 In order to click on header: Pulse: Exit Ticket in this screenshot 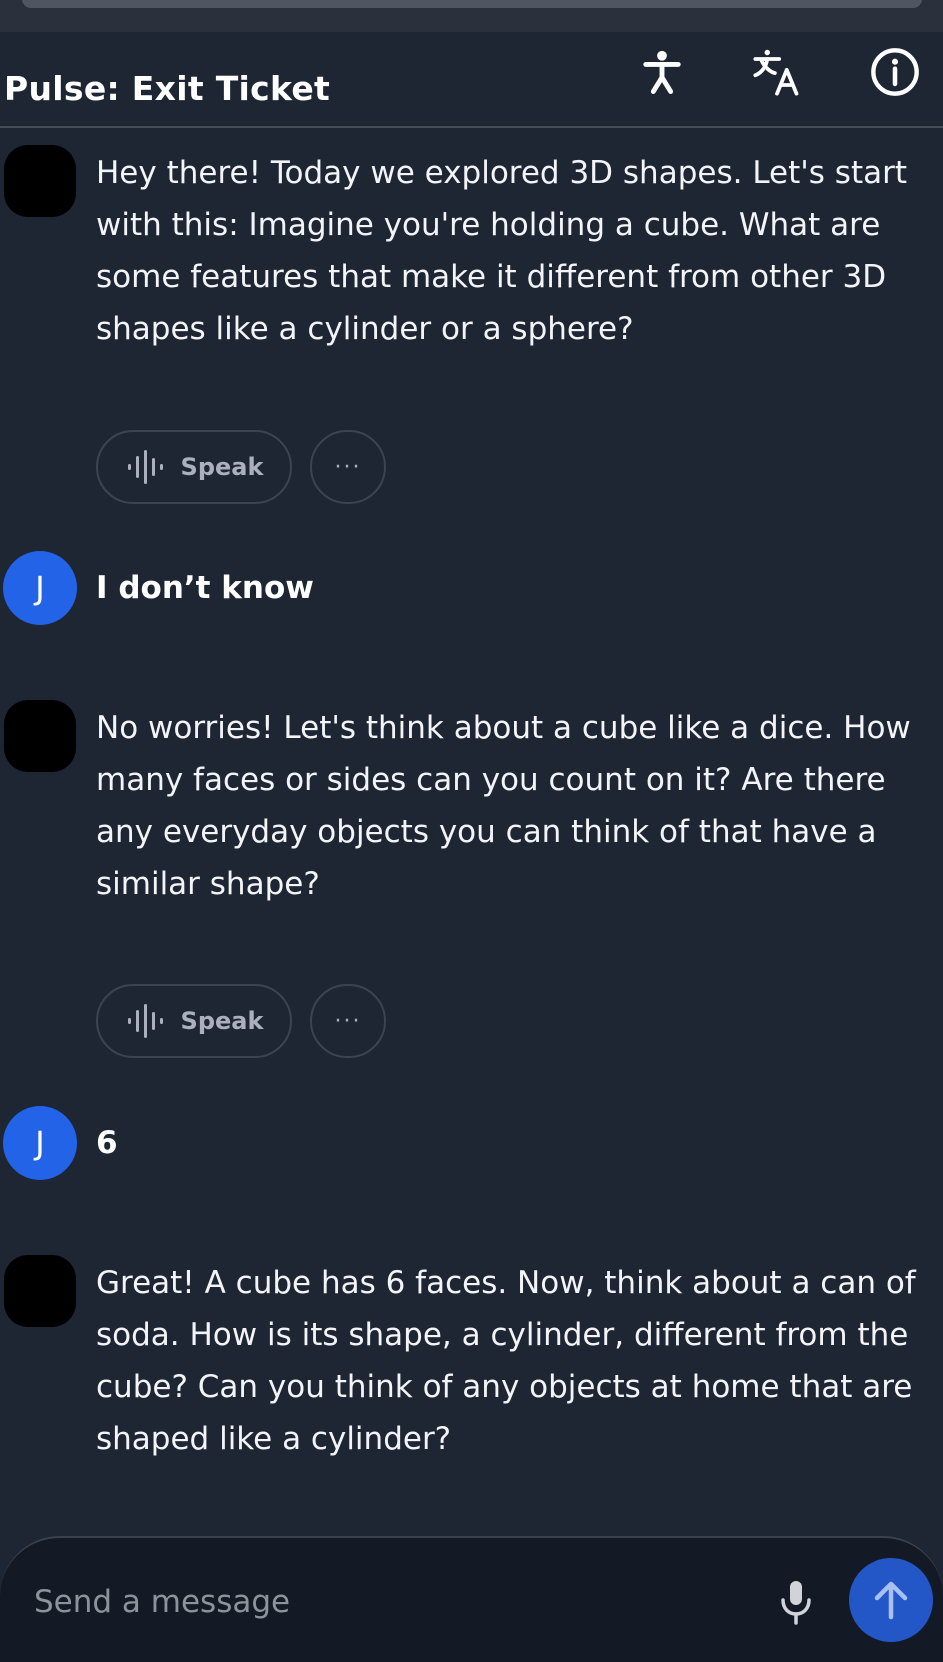, I will do `click(471, 80)`.